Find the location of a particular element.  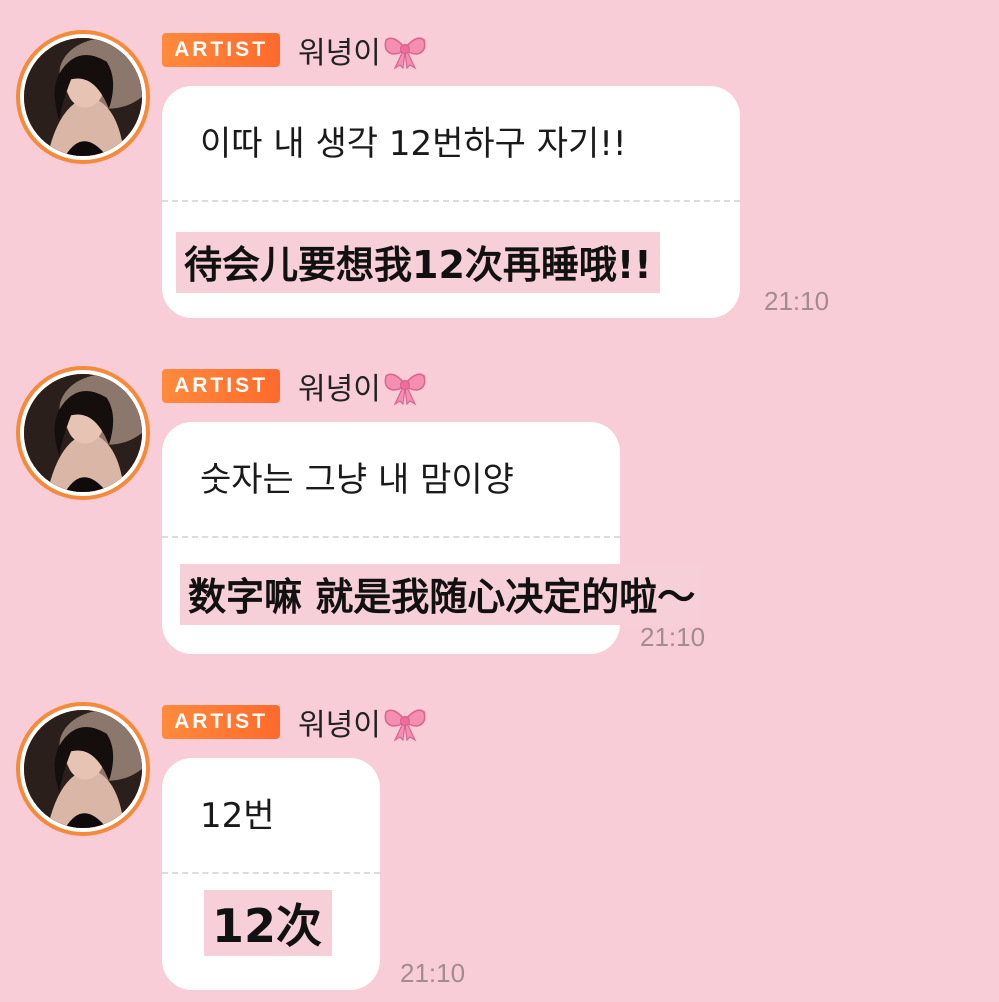

message-text: 이따 내 생각 12번하구 자기!! is located at coordinates (413, 144).